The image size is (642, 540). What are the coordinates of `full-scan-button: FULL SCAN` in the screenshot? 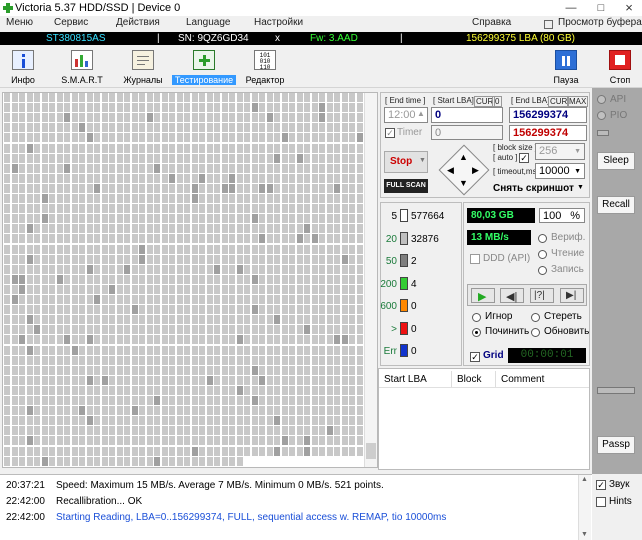 It's located at (406, 186).